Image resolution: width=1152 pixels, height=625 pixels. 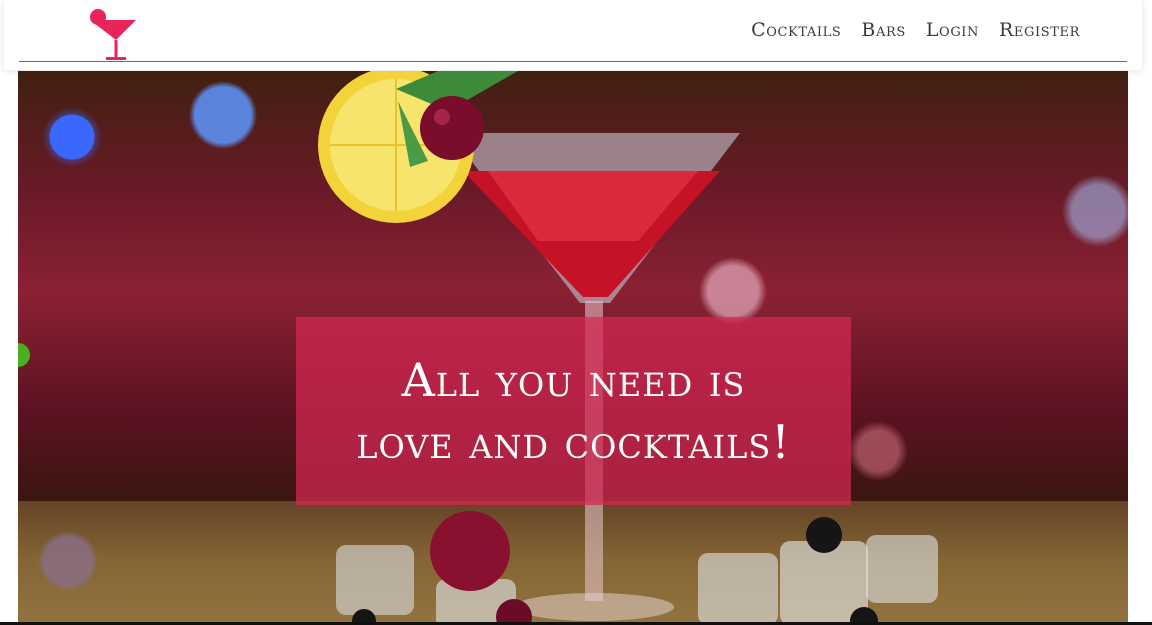 What do you see at coordinates (112, 34) in the screenshot?
I see `cocktail-glass-icon` at bounding box center [112, 34].